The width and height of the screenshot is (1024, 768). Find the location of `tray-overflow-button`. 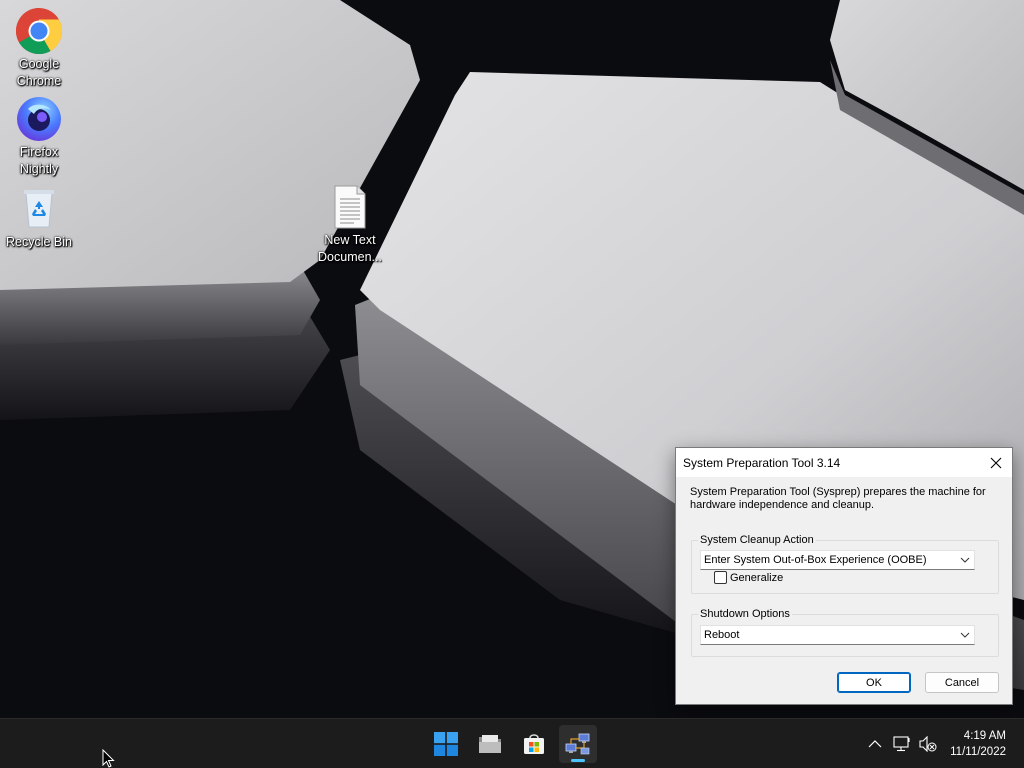

tray-overflow-button is located at coordinates (875, 744).